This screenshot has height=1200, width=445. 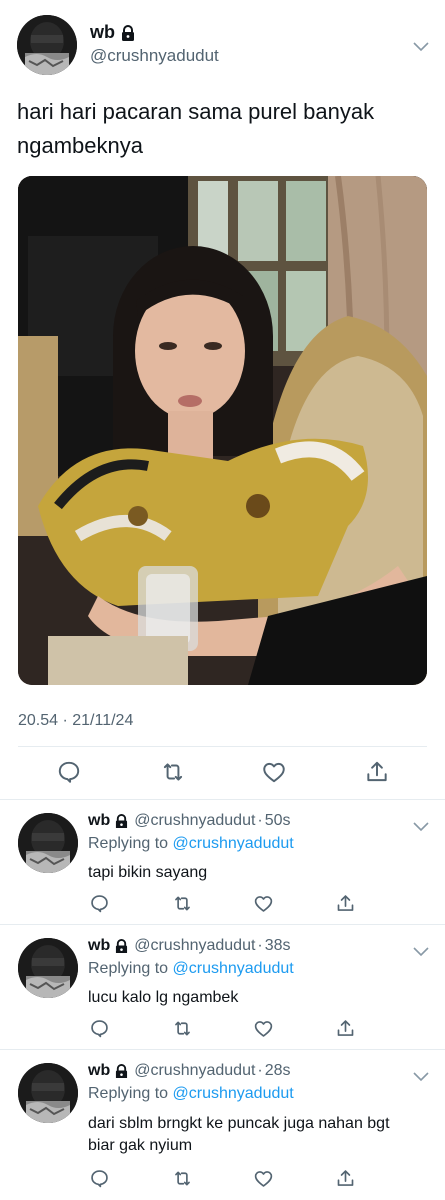 What do you see at coordinates (148, 872) in the screenshot?
I see `reply-text: tapi bikin sayang` at bounding box center [148, 872].